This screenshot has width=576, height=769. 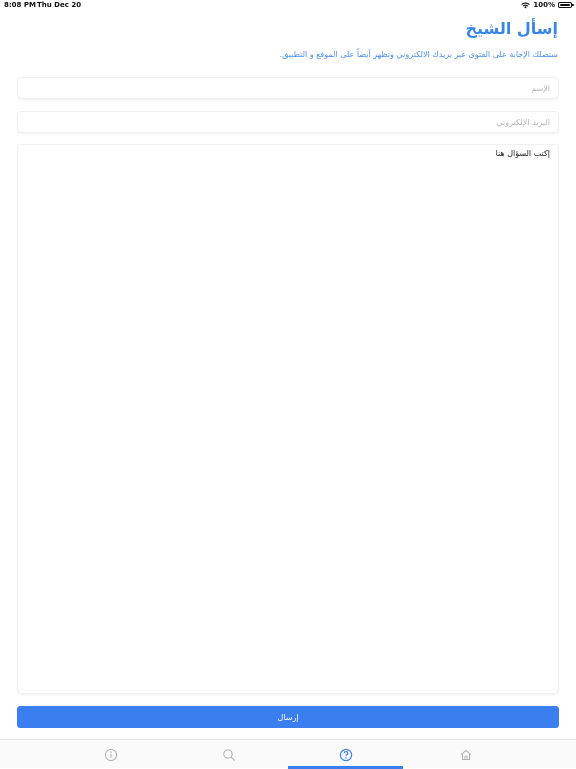 I want to click on status-time: 8:08 PM, so click(x=20, y=5).